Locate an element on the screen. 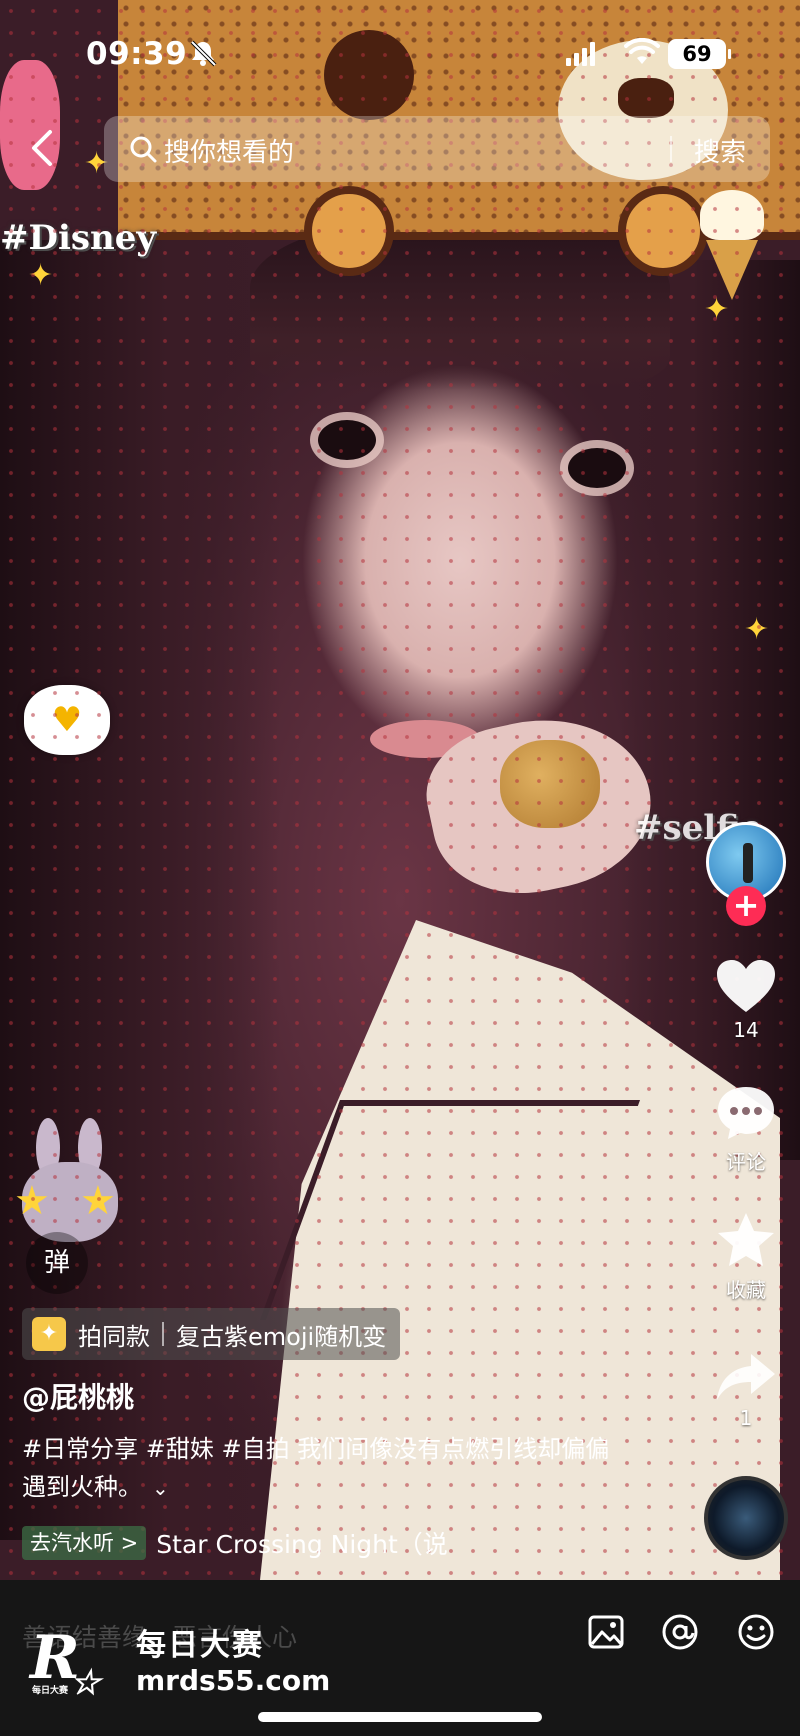 This screenshot has width=800, height=1736. favorite-button: 收藏 is located at coordinates (746, 1256).